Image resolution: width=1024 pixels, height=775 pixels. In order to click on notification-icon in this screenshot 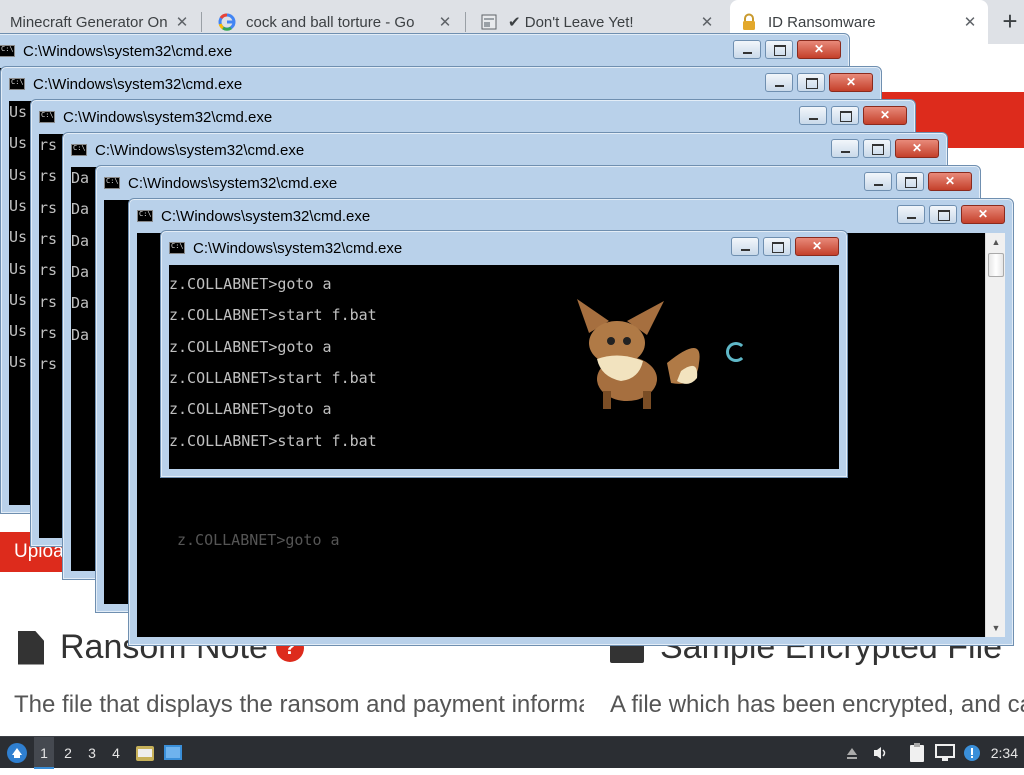, I will do `click(972, 753)`.